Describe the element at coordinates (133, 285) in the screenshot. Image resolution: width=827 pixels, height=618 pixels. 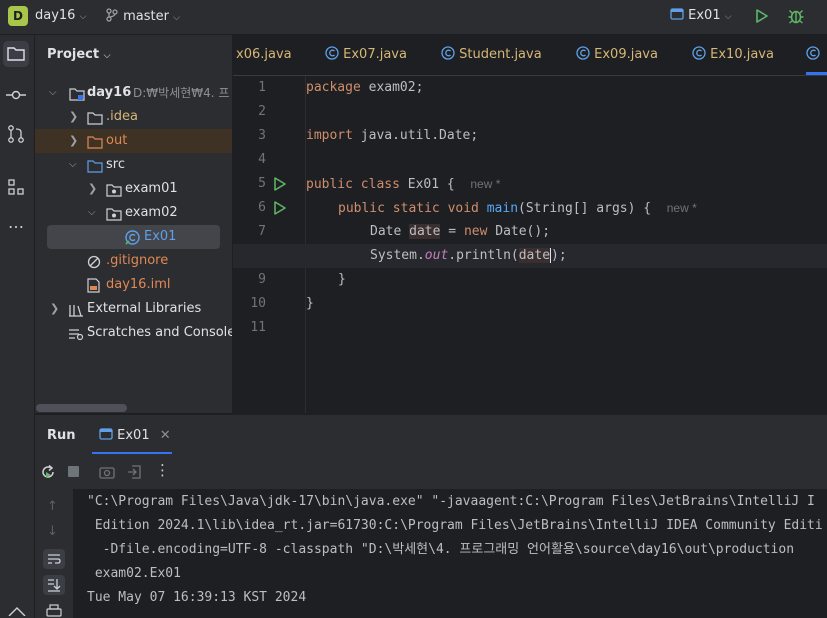
I see `tree-item-day16-iml: day16.iml` at that location.